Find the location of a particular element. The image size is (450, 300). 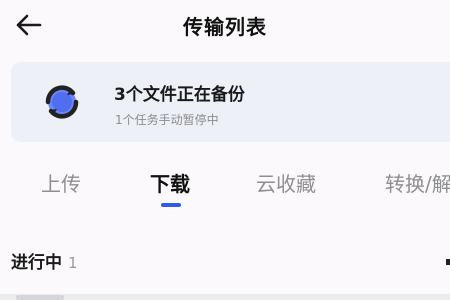

action-button-partial is located at coordinates (448, 262).